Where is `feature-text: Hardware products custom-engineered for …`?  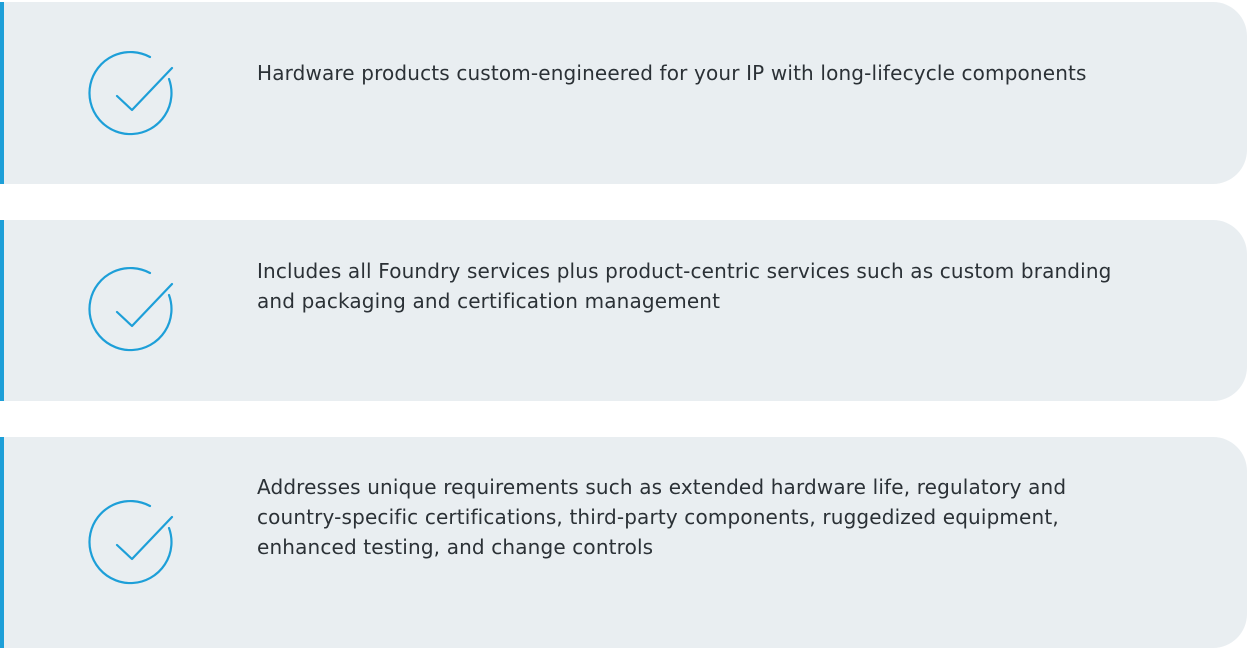 feature-text: Hardware products custom-engineered for … is located at coordinates (672, 73).